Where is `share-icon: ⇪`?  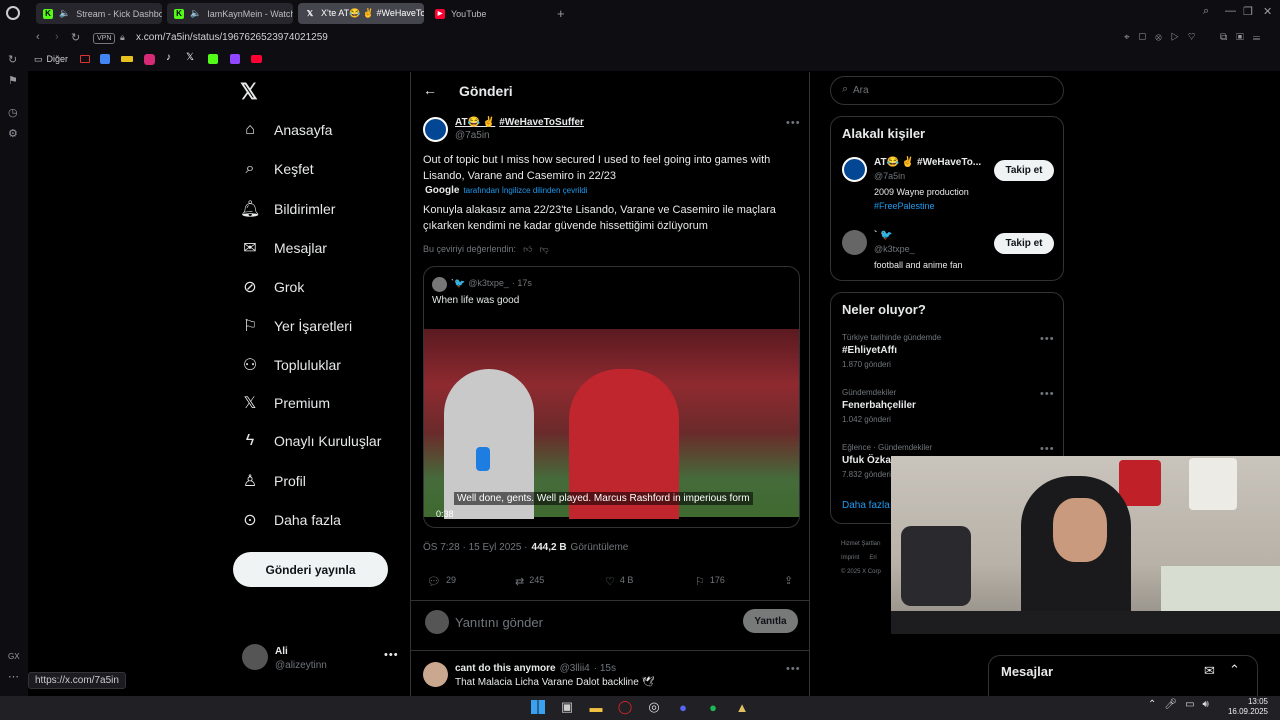
share-icon: ⇪ is located at coordinates (788, 580).